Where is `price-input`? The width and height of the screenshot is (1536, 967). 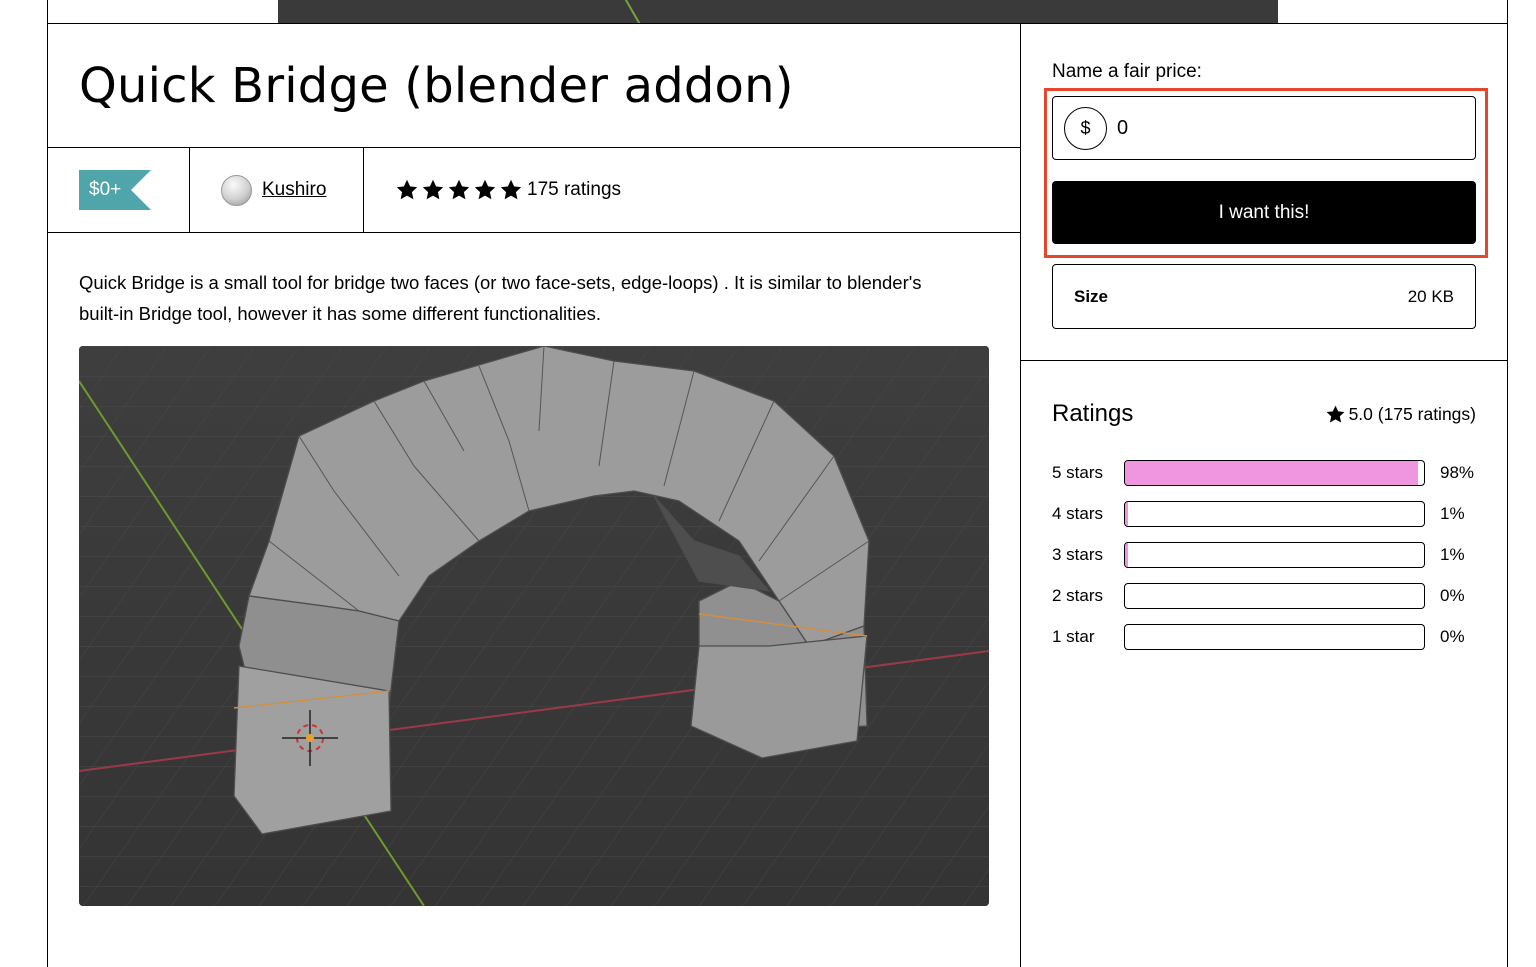 price-input is located at coordinates (1267, 128).